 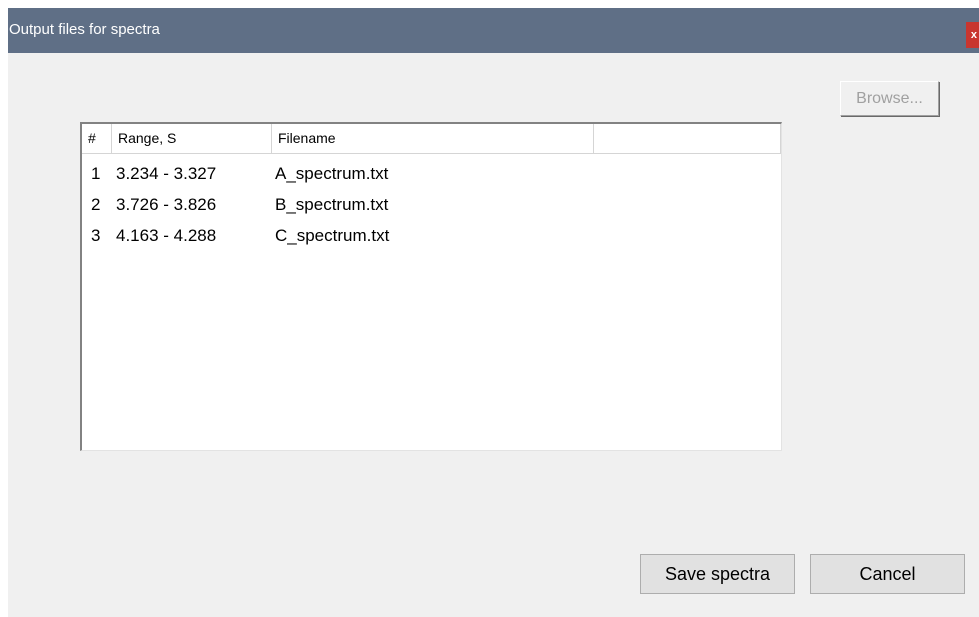 I want to click on column-header-range: Range, S, so click(x=192, y=138).